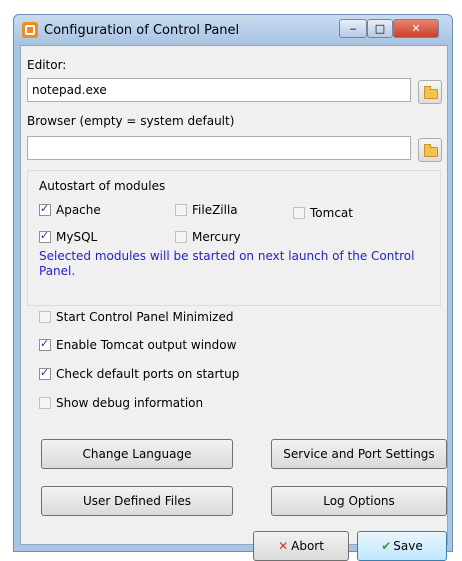 The height and width of the screenshot is (561, 462). I want to click on maximize-button: □, so click(380, 28).